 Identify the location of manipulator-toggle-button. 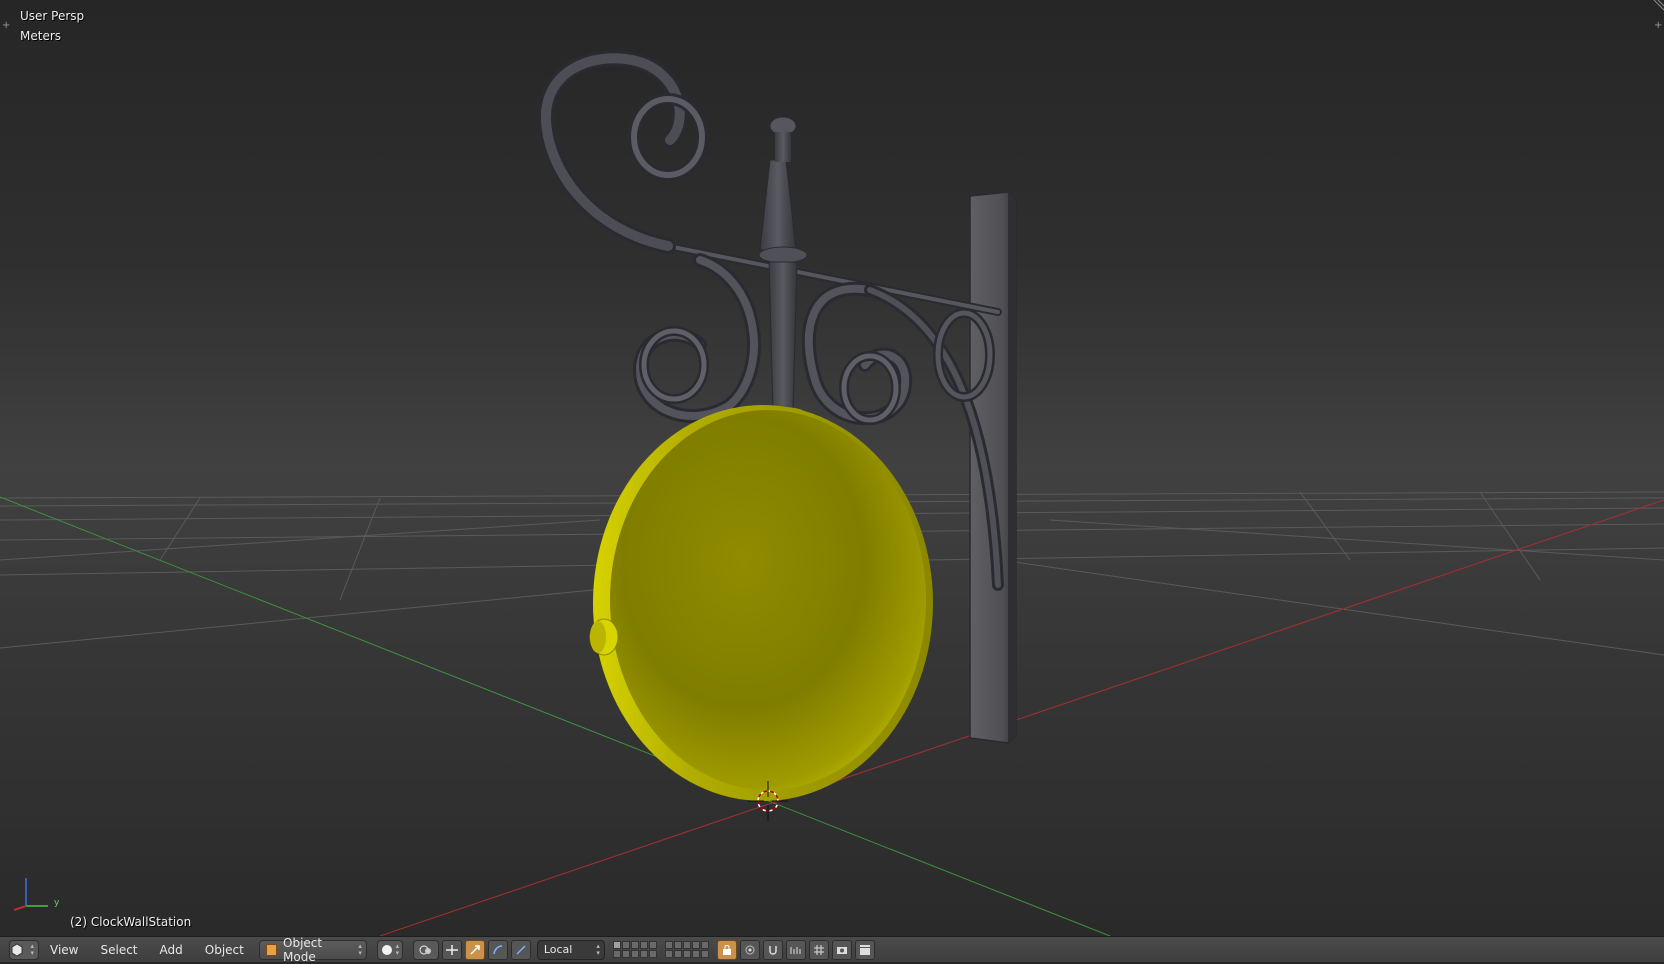
(451, 949).